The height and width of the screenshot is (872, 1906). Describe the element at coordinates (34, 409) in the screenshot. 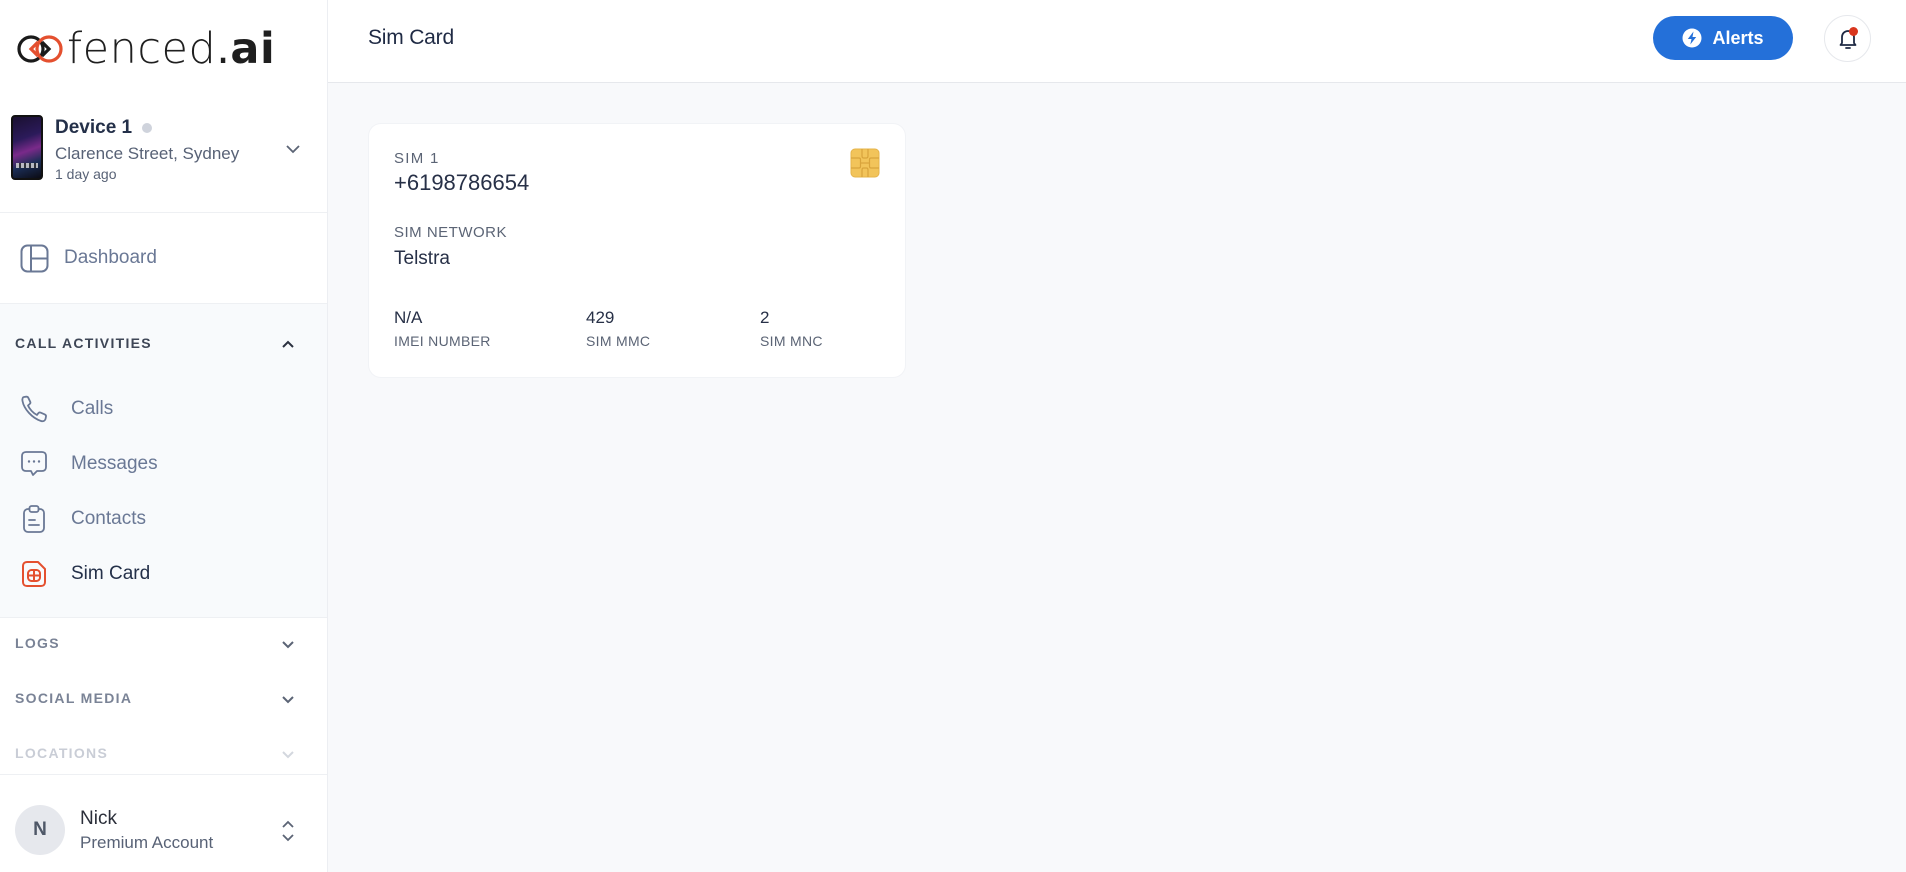

I see `phone-icon` at that location.